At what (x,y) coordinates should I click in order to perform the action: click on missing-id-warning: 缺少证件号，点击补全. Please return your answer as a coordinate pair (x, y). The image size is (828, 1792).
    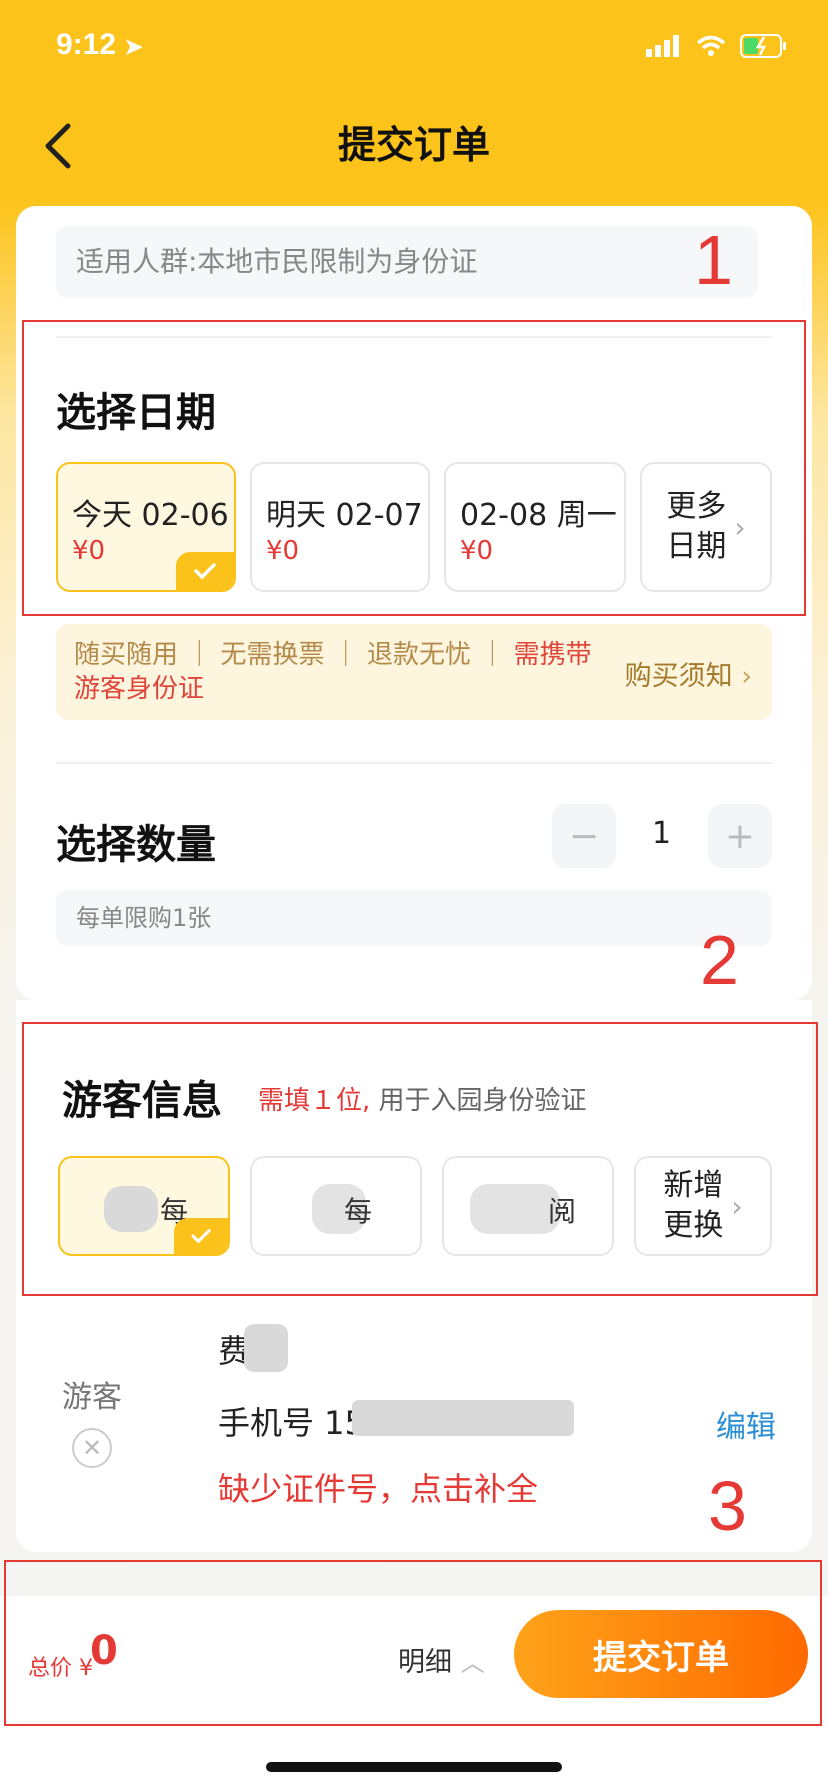
    Looking at the image, I should click on (378, 1487).